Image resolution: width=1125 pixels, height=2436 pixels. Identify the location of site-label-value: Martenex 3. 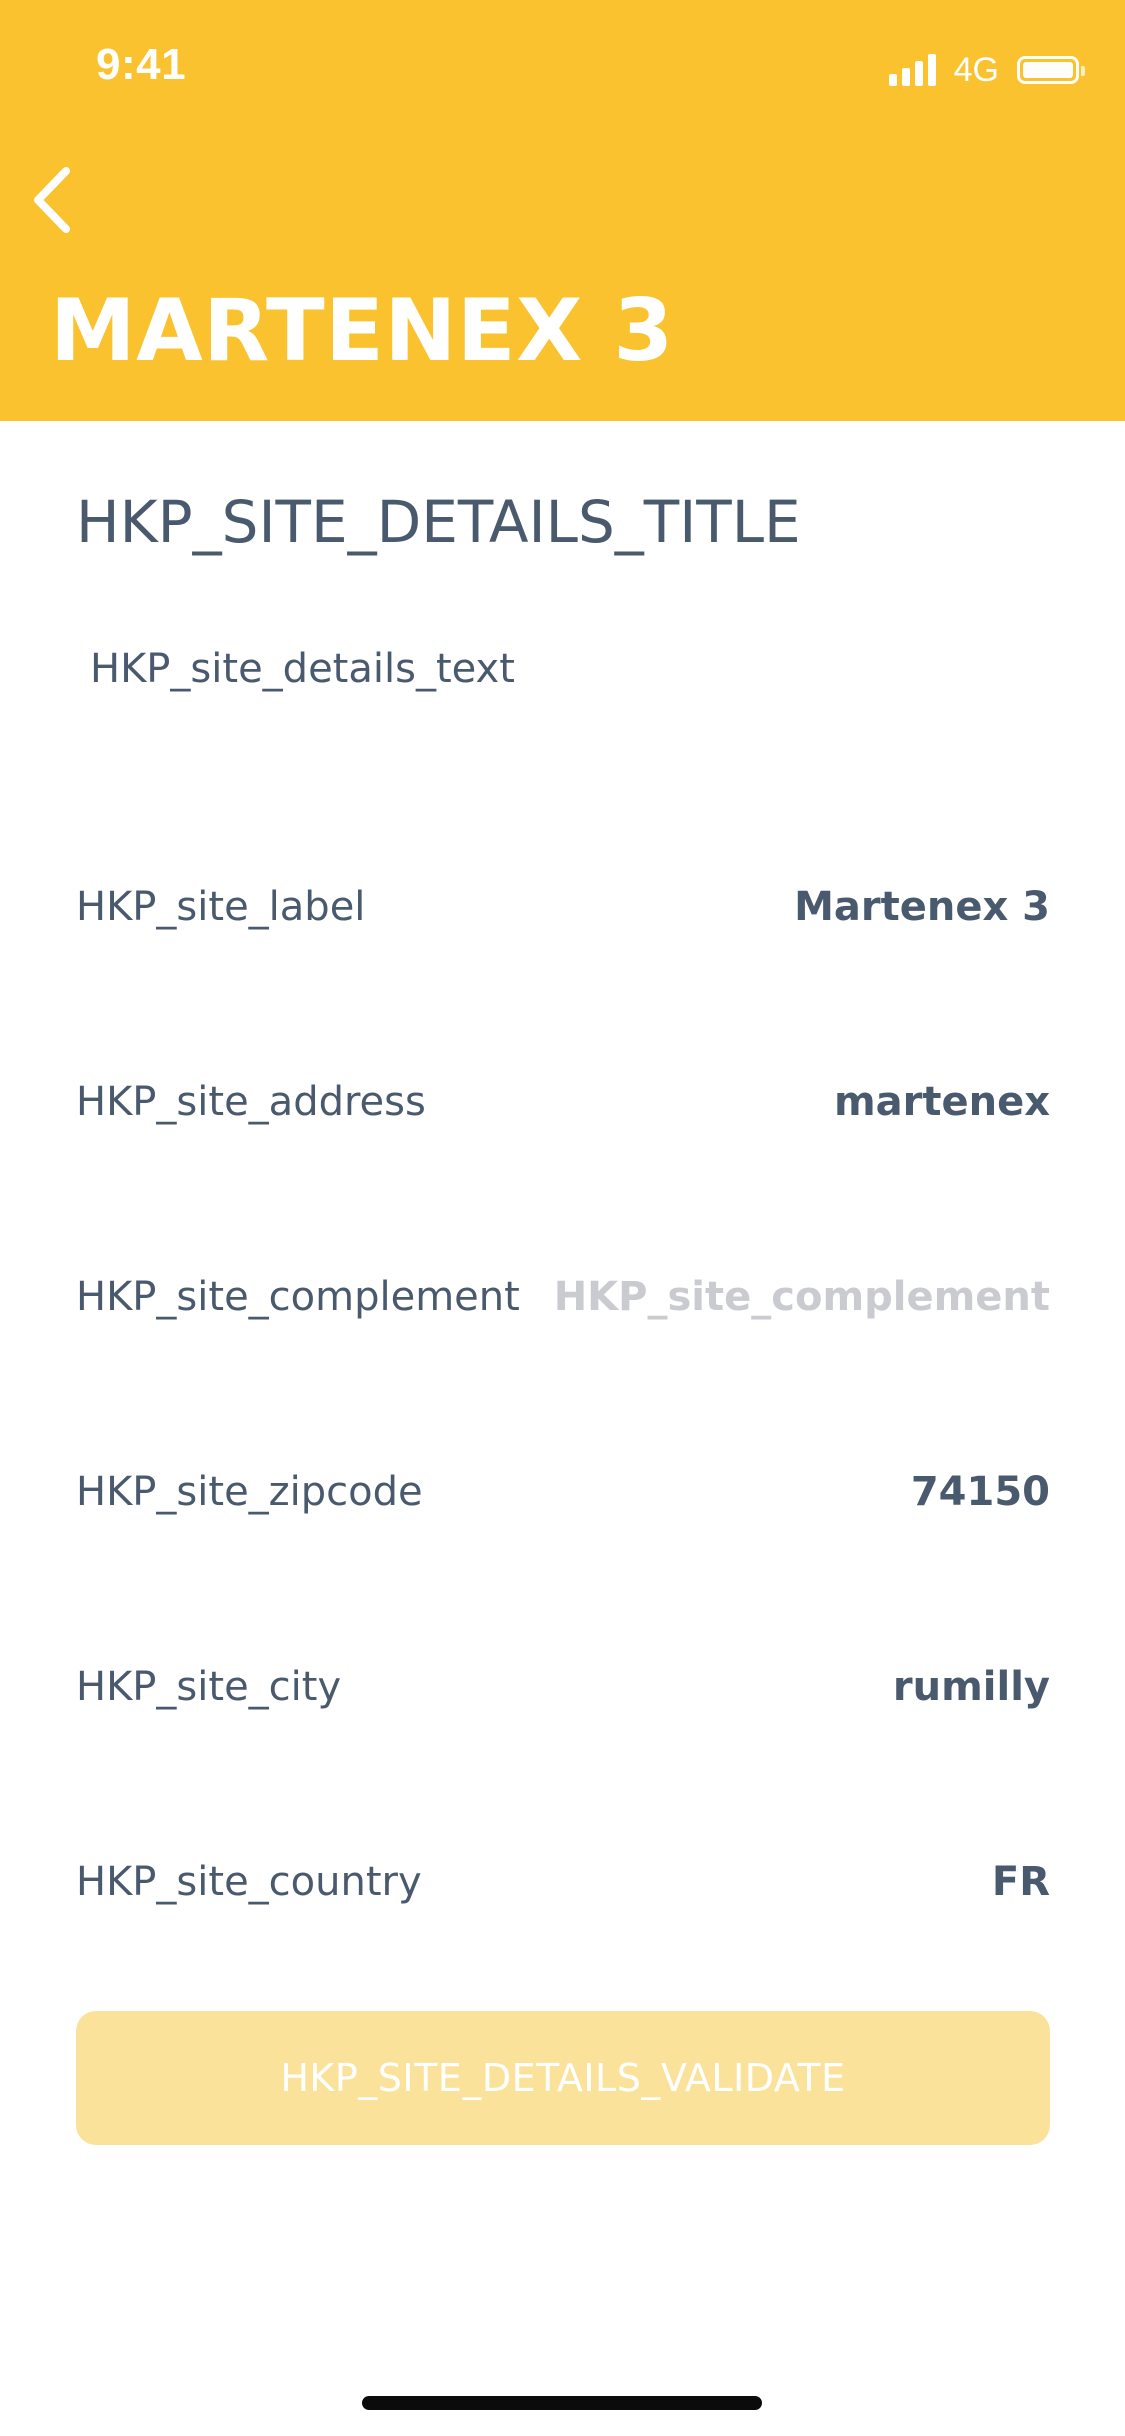
(922, 907).